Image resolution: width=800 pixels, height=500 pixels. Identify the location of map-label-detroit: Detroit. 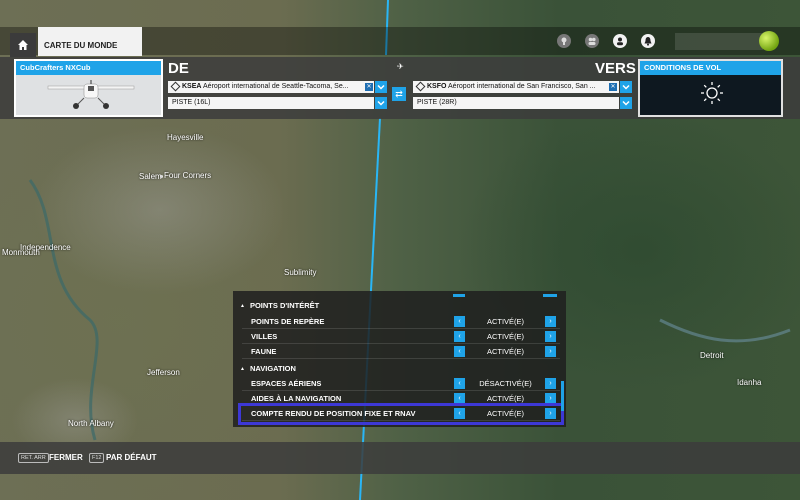
(712, 355).